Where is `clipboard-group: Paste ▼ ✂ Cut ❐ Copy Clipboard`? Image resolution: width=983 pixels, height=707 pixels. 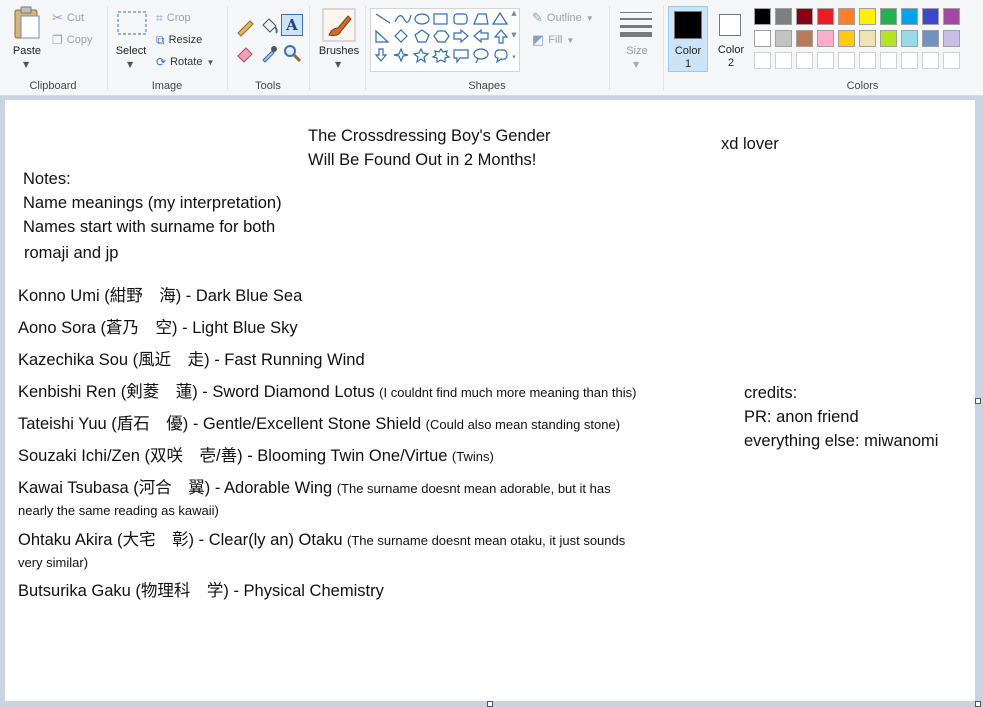 clipboard-group: Paste ▼ ✂ Cut ❐ Copy Clipboard is located at coordinates (53, 47).